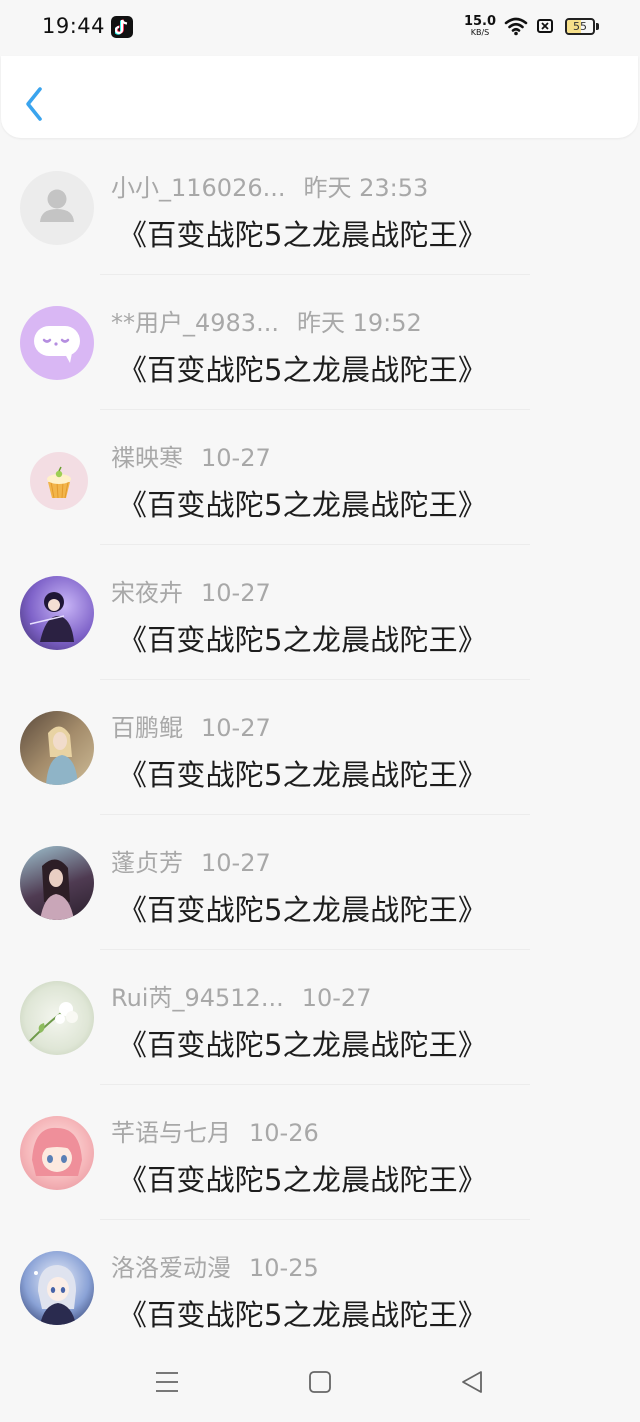  I want to click on tiktok-icon, so click(122, 27).